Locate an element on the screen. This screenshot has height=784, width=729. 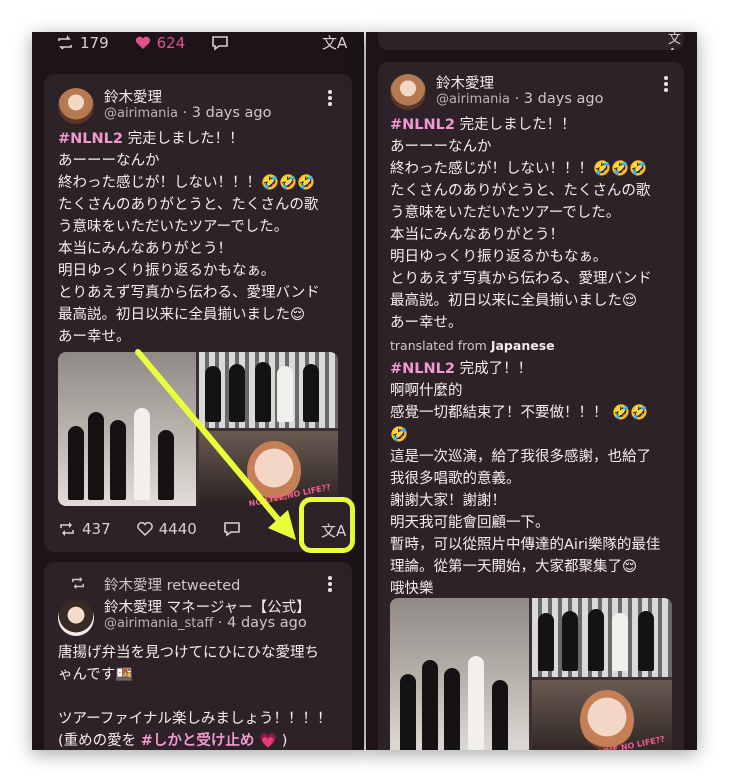
translated-label: translated from Japanese is located at coordinates (472, 345).